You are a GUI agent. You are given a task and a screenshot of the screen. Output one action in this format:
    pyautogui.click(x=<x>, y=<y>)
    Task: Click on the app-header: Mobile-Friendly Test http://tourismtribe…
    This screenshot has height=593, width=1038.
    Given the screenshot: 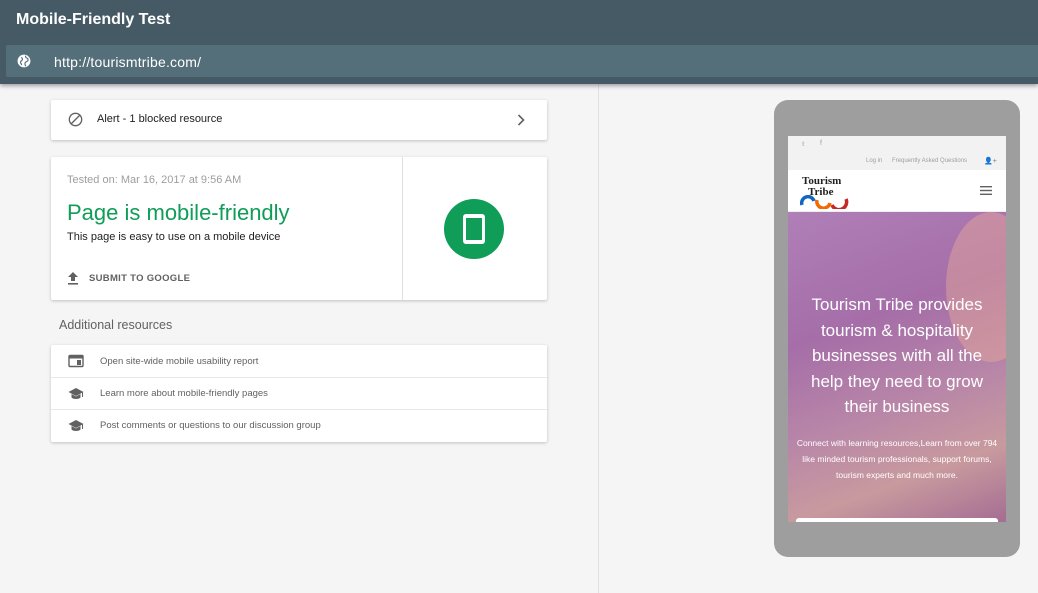 What is the action you would take?
    pyautogui.click(x=519, y=42)
    